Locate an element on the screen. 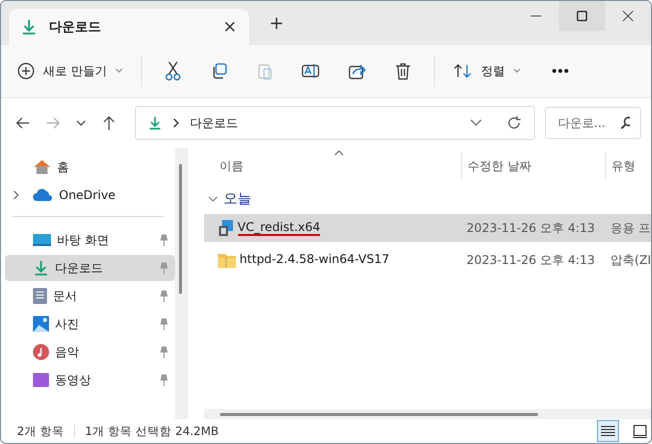  file-name: httpd-2.4.58-win64-VS17 is located at coordinates (315, 260).